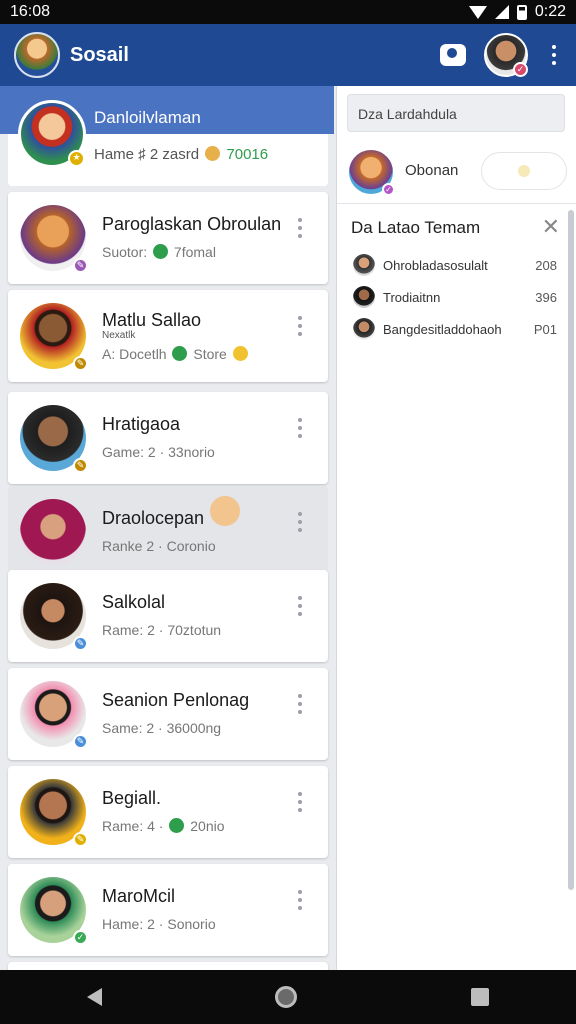 This screenshot has height=1024, width=576. I want to click on battery-text: 0:22, so click(550, 11).